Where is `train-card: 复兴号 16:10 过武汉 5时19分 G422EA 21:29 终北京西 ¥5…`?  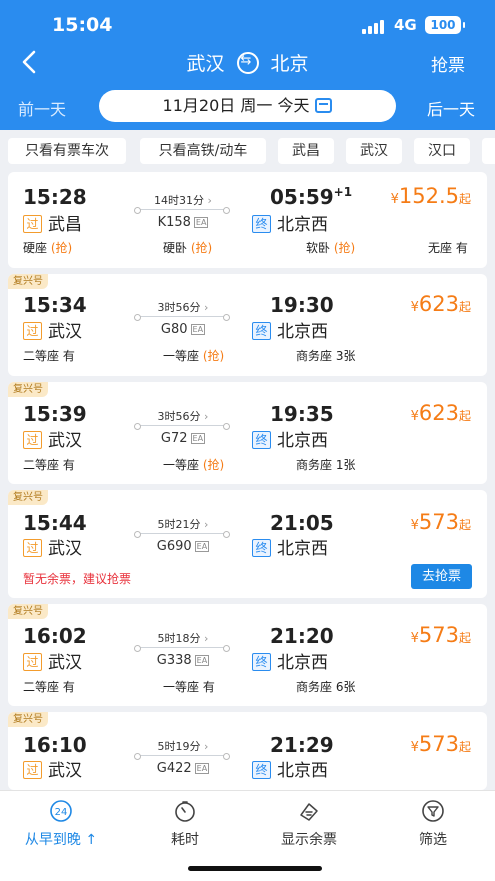 train-card: 复兴号 16:10 过武汉 5时19分 G422EA 21:29 终北京西 ¥5… is located at coordinates (247, 751).